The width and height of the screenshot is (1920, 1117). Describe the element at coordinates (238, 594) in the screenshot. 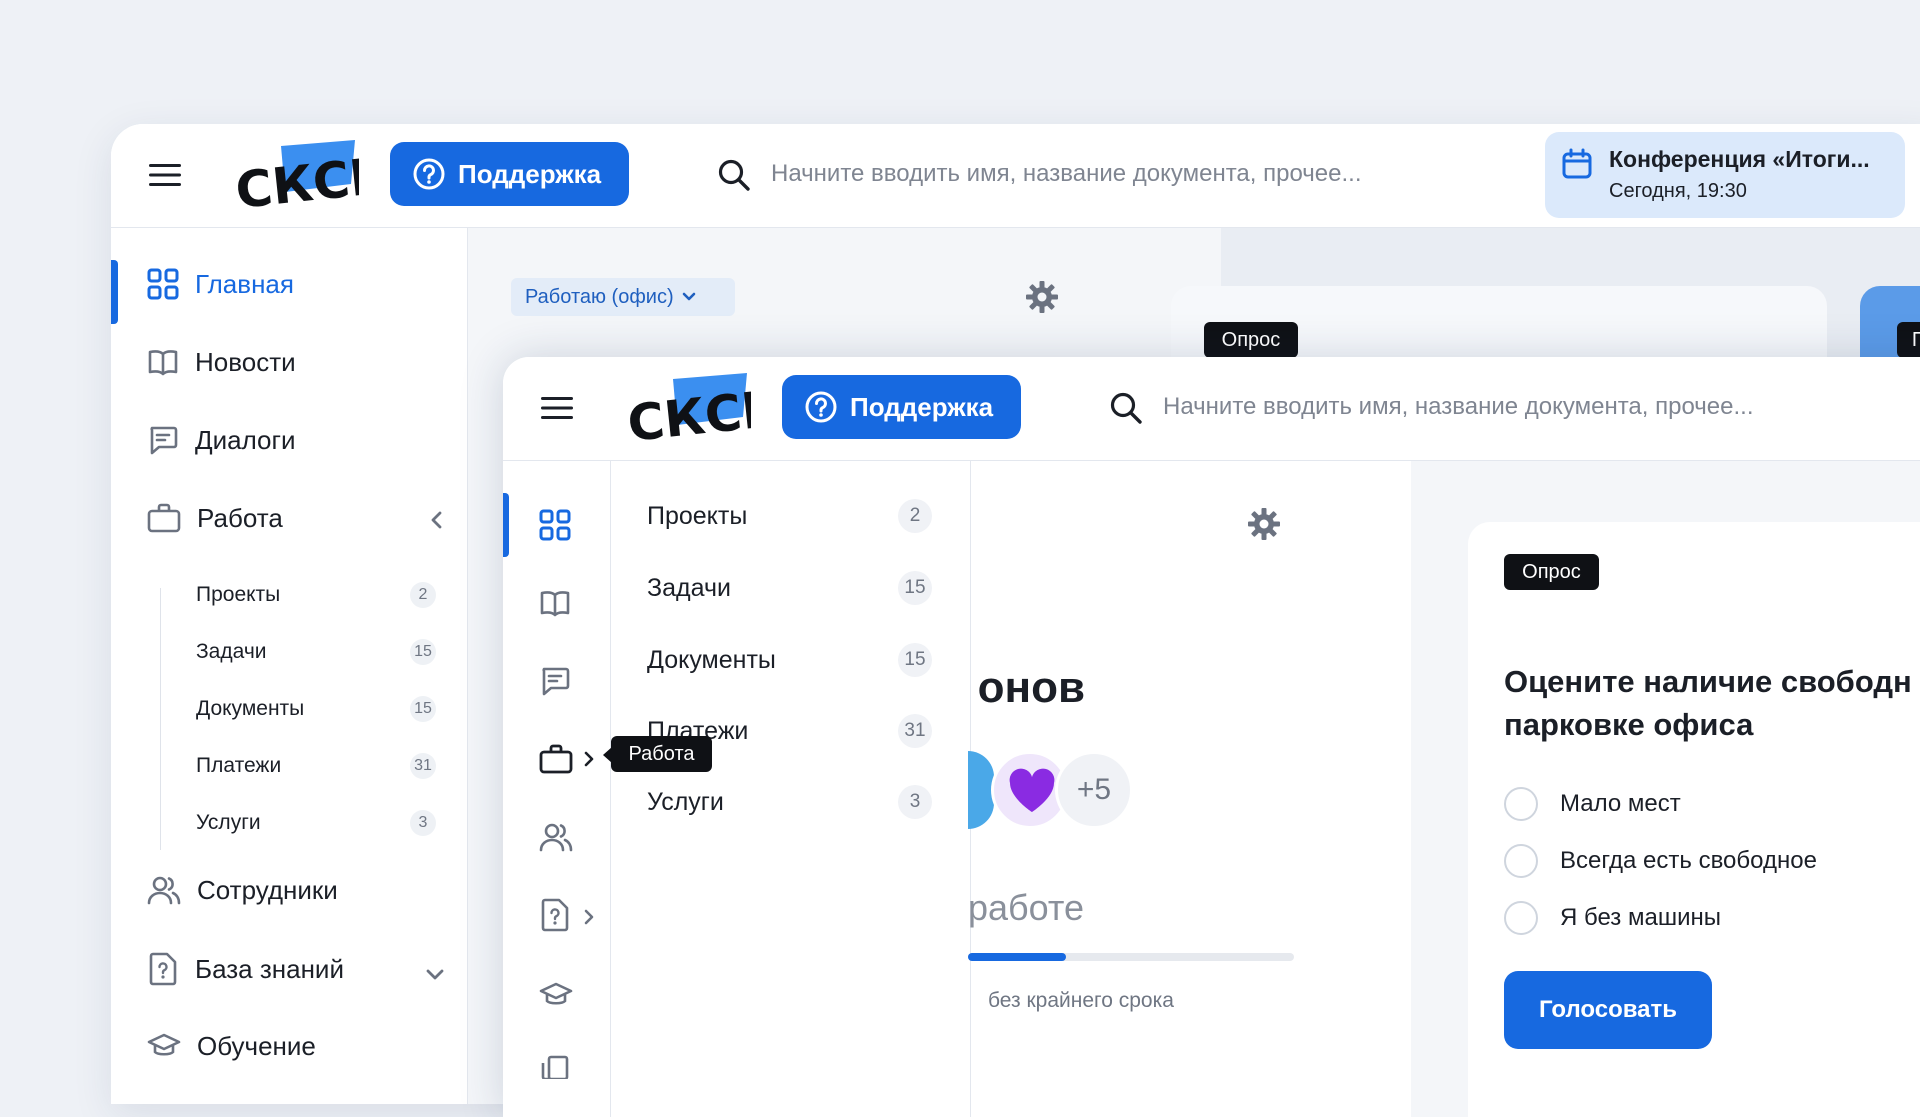

I see `submenu-label: Проекты` at that location.